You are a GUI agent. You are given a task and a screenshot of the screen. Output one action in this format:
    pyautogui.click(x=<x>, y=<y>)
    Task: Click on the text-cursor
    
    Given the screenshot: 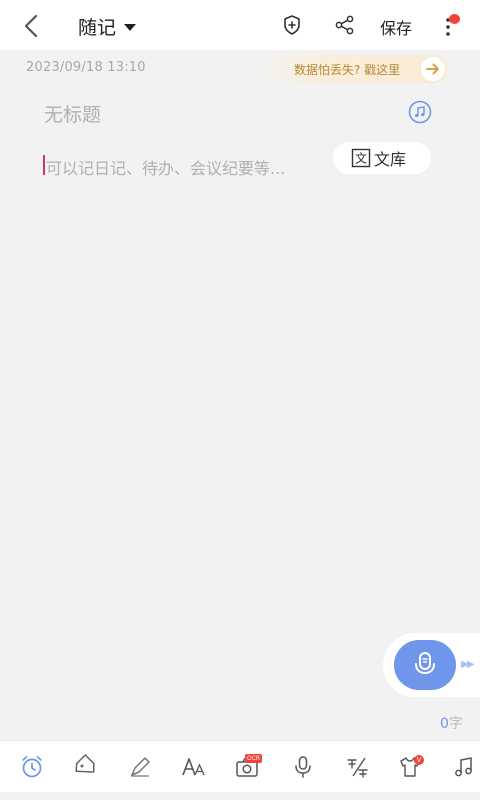 What is the action you would take?
    pyautogui.click(x=44, y=165)
    